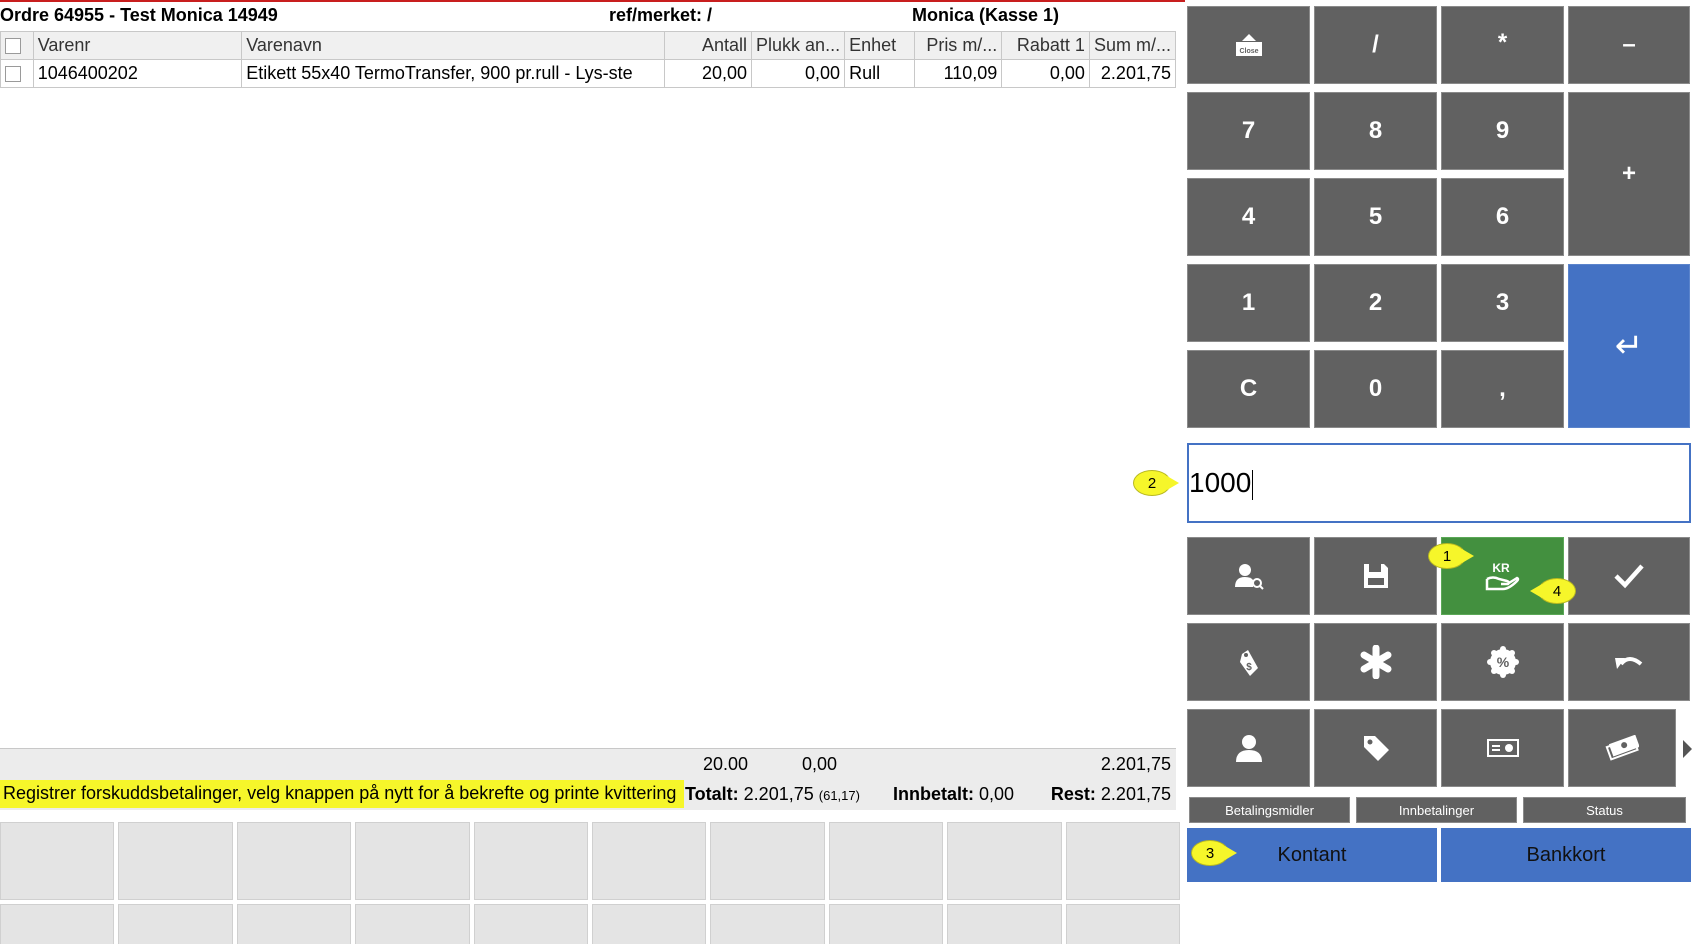 The width and height of the screenshot is (1692, 944). I want to click on cash-drawer-close-icon: Close, so click(1248, 45).